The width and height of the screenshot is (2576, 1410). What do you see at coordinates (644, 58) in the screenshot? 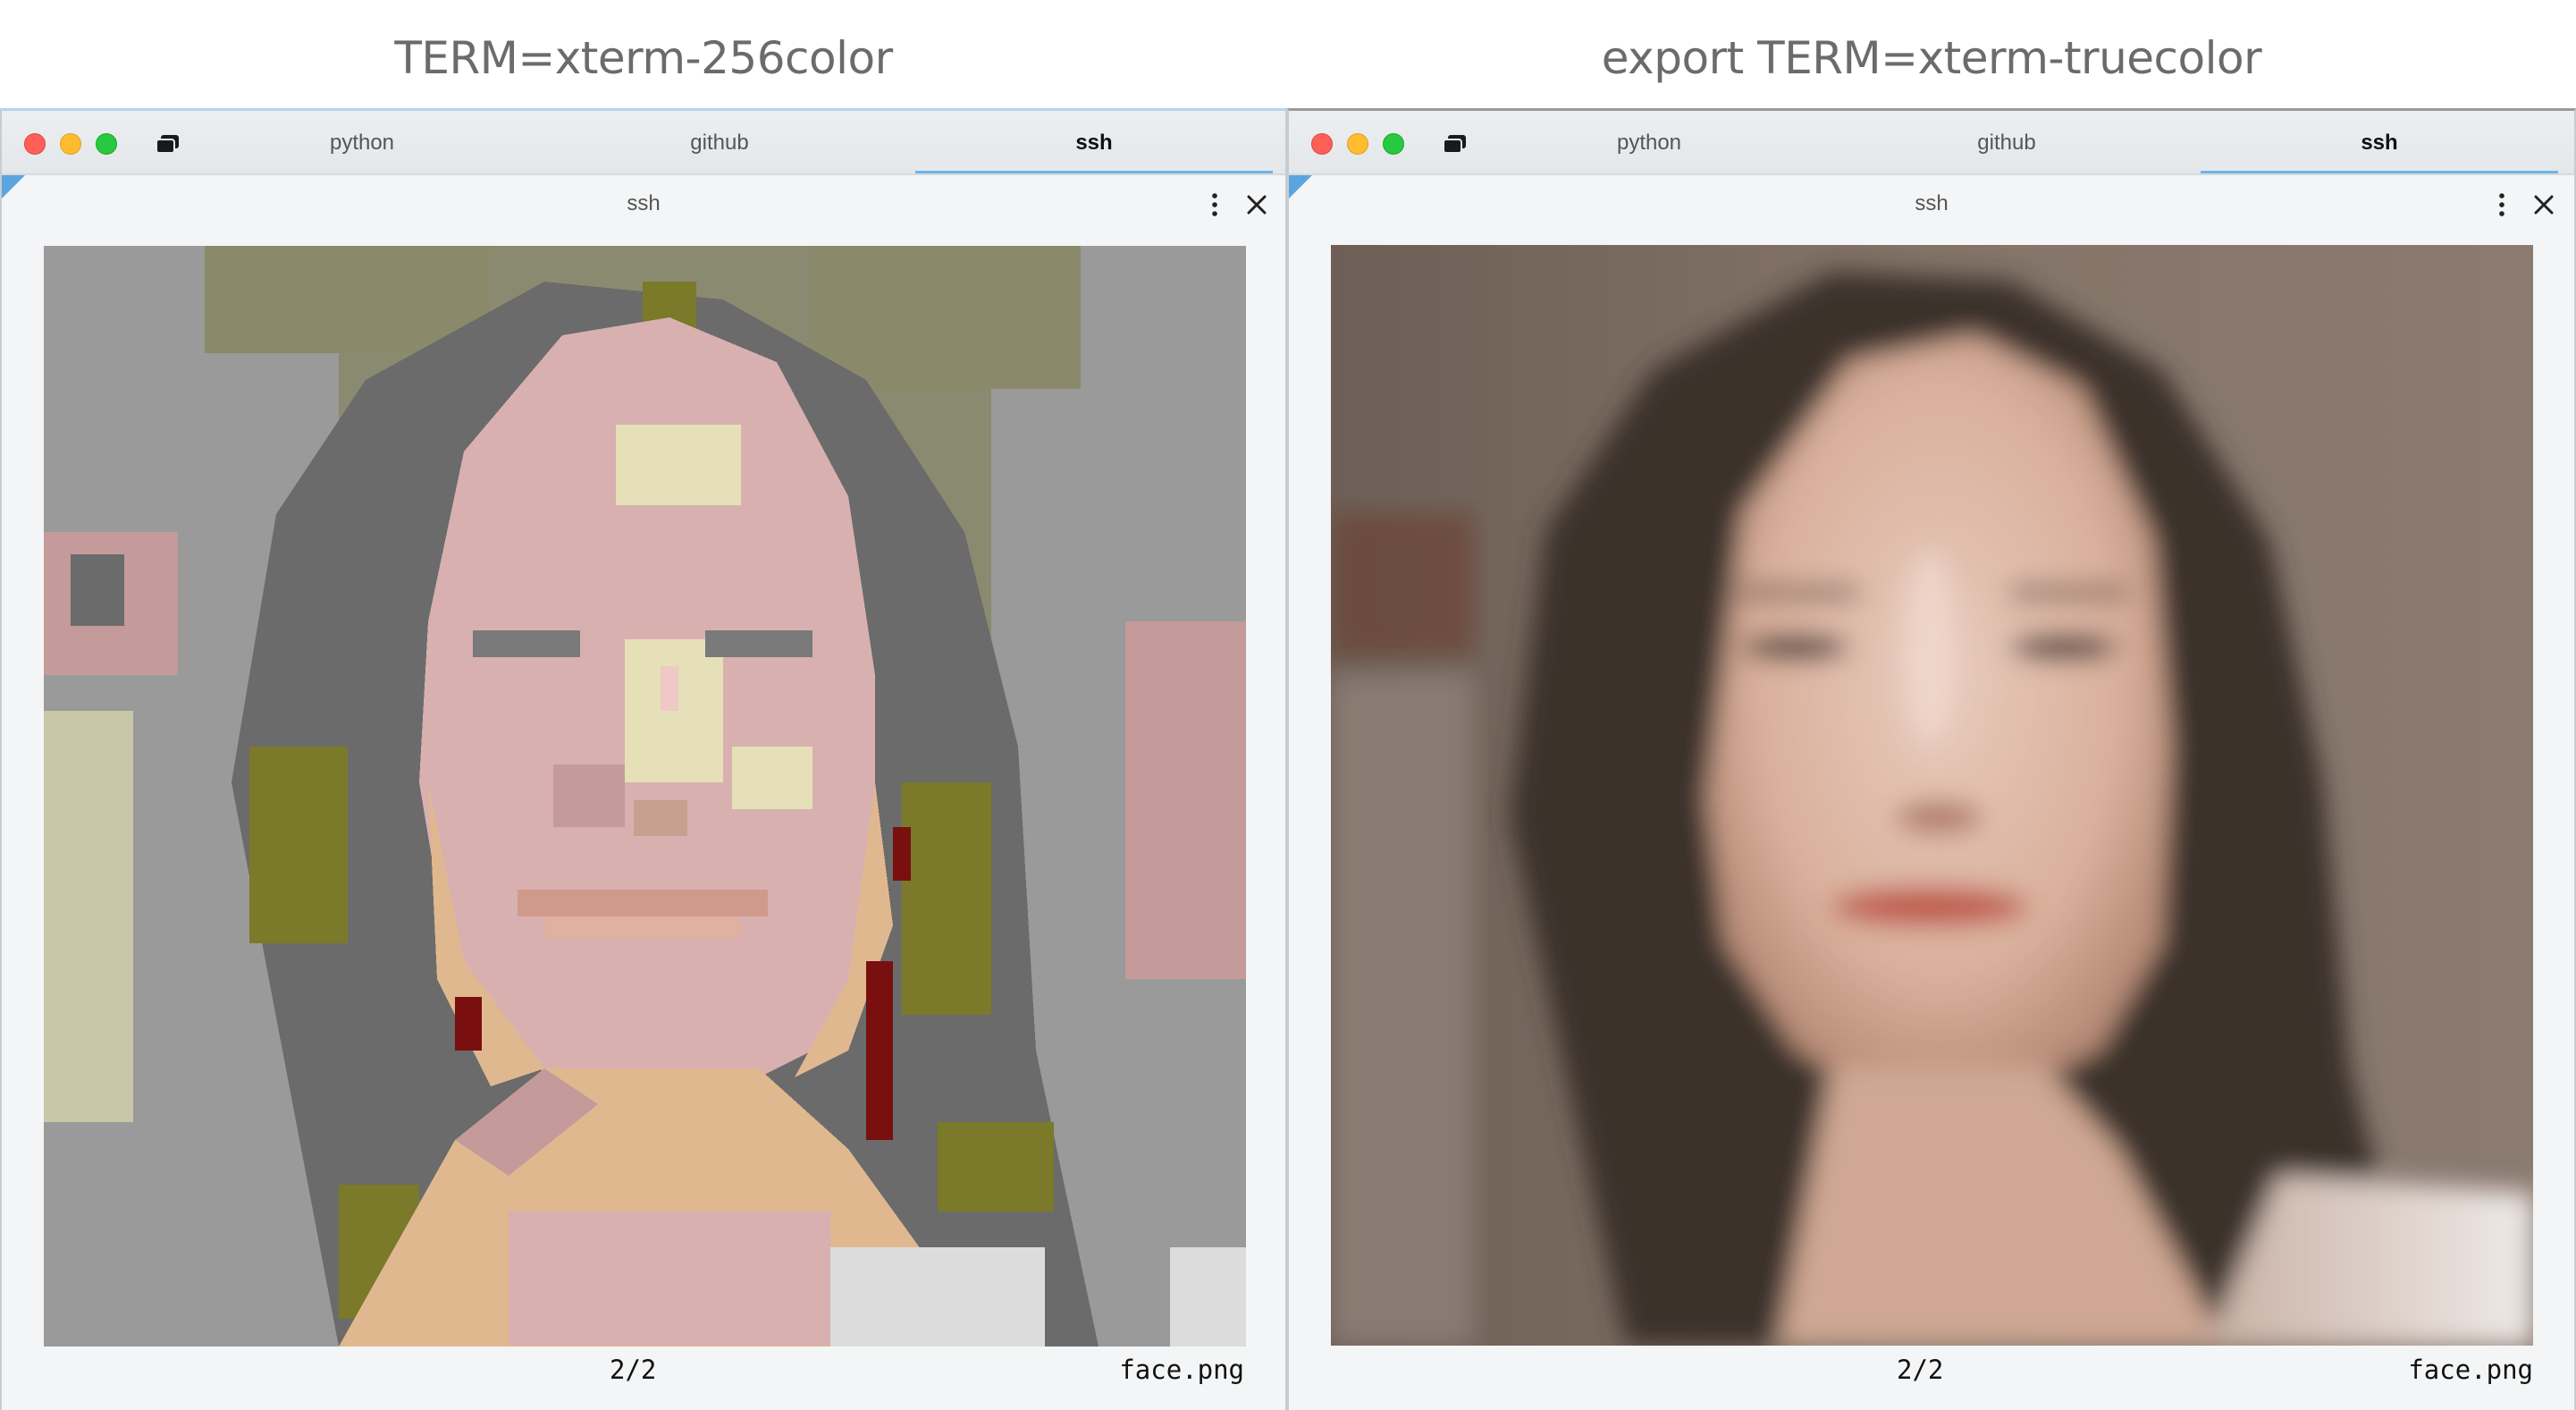
I see `caption-left: TERM=xterm-256color` at bounding box center [644, 58].